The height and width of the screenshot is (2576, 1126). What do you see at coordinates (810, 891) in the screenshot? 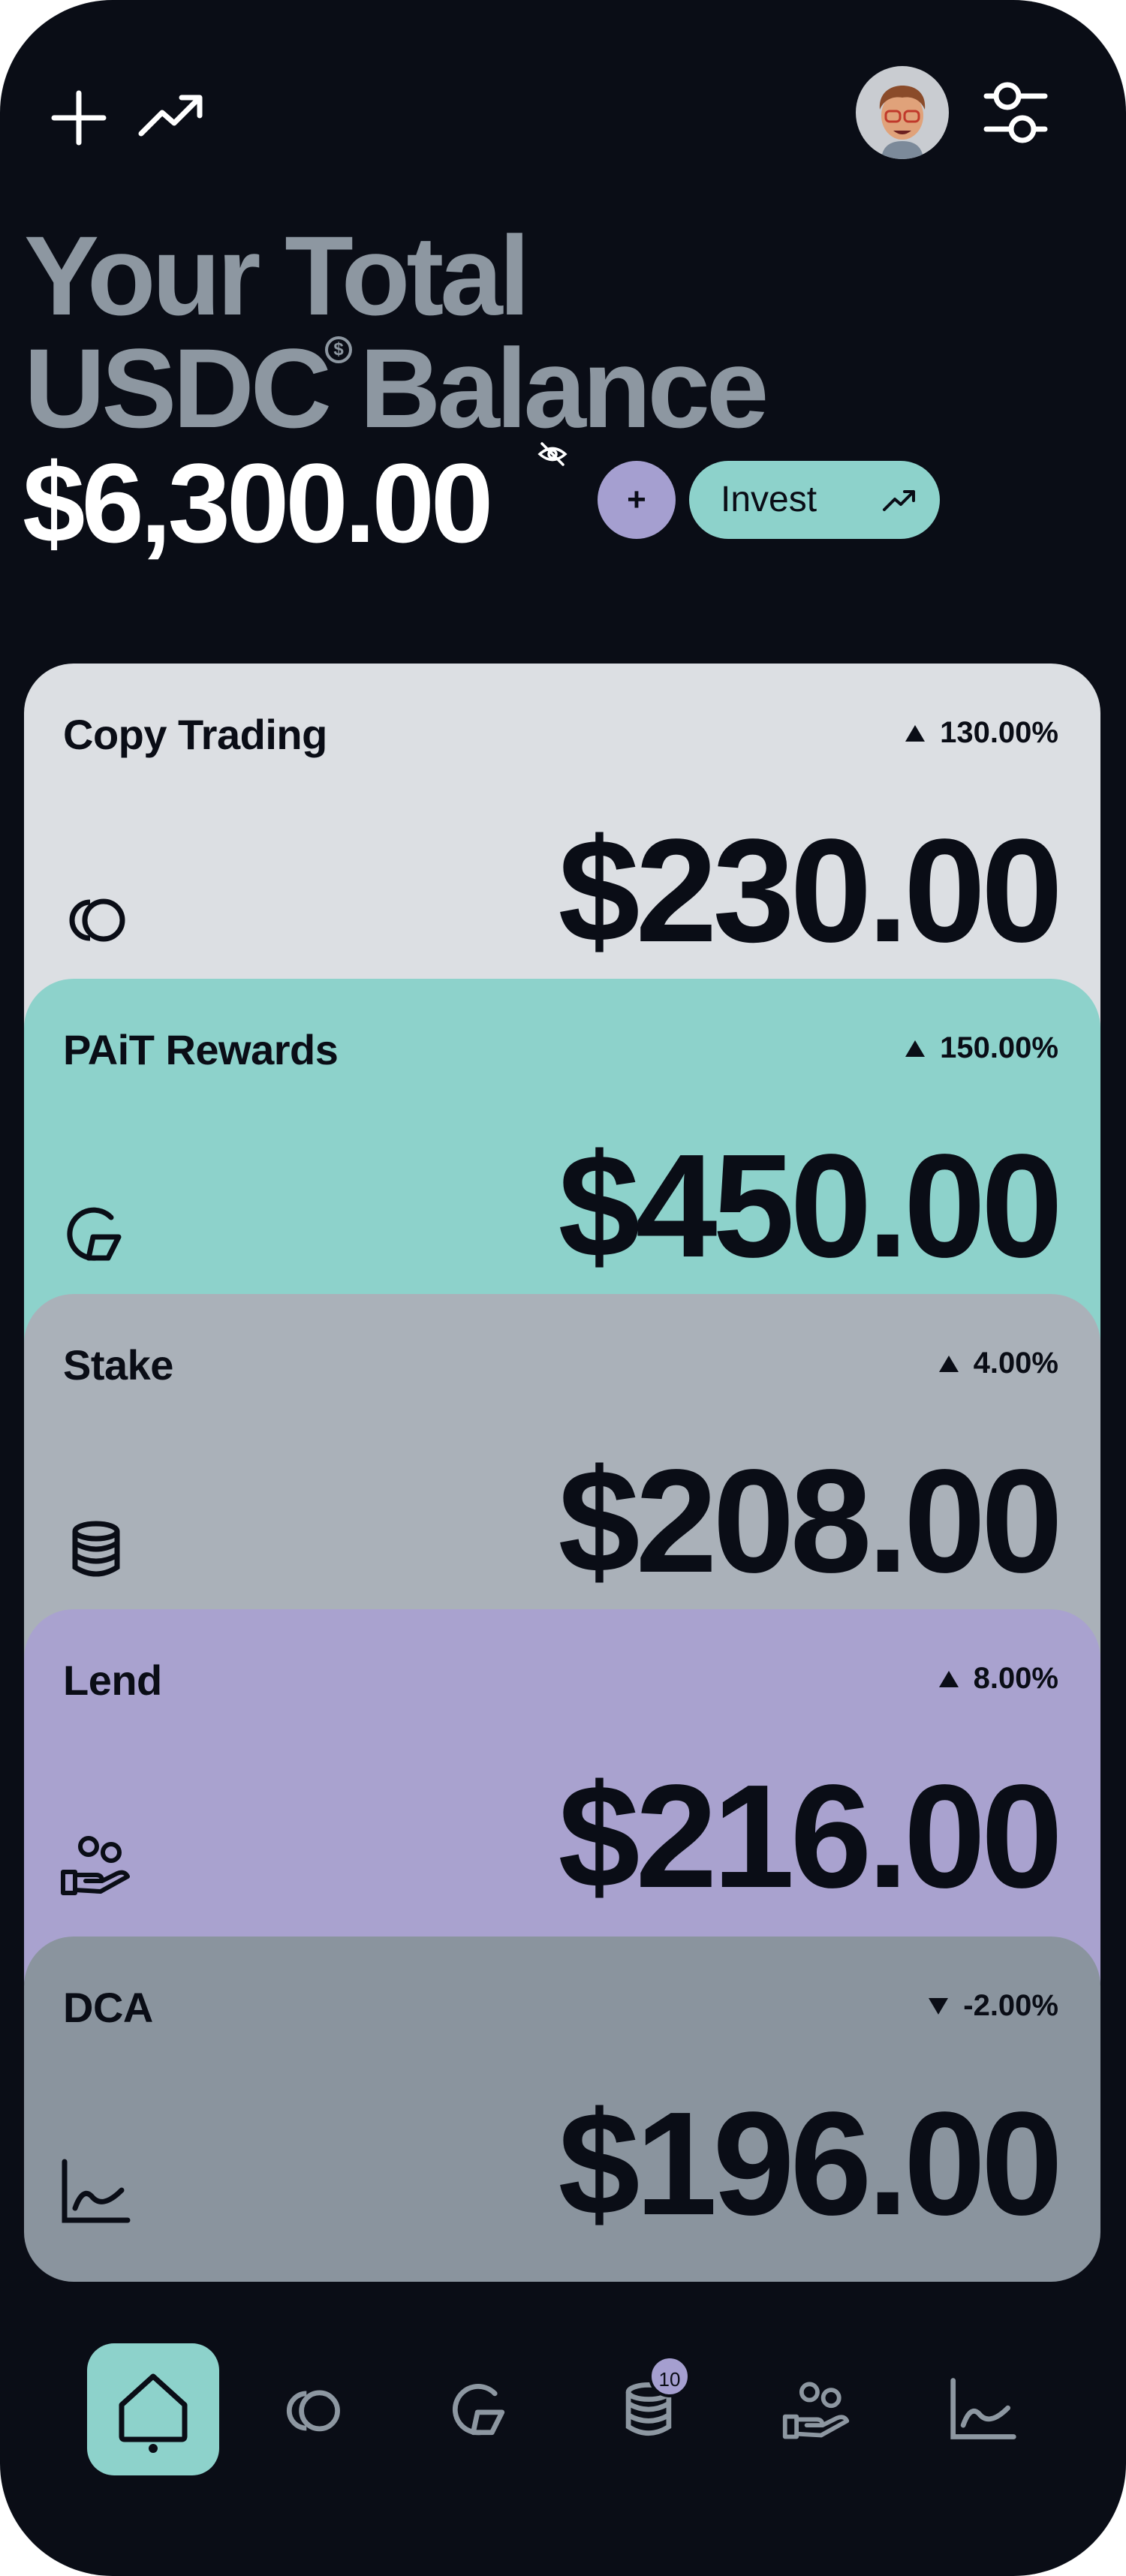
I see `card-amount: $230.00` at bounding box center [810, 891].